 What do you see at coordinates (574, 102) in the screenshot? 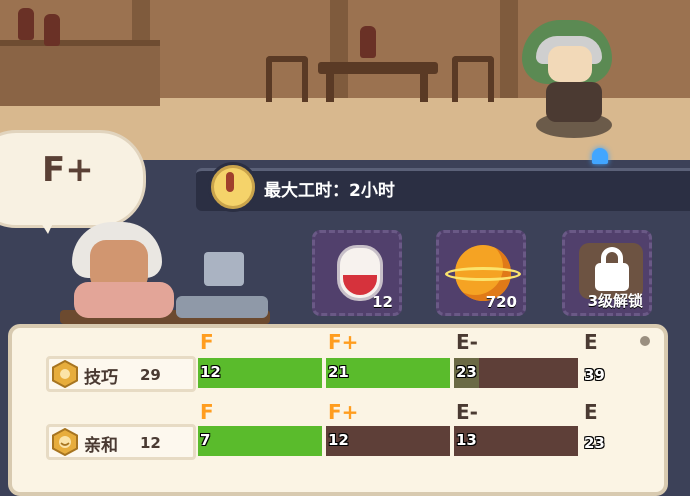
I see `npc-character` at bounding box center [574, 102].